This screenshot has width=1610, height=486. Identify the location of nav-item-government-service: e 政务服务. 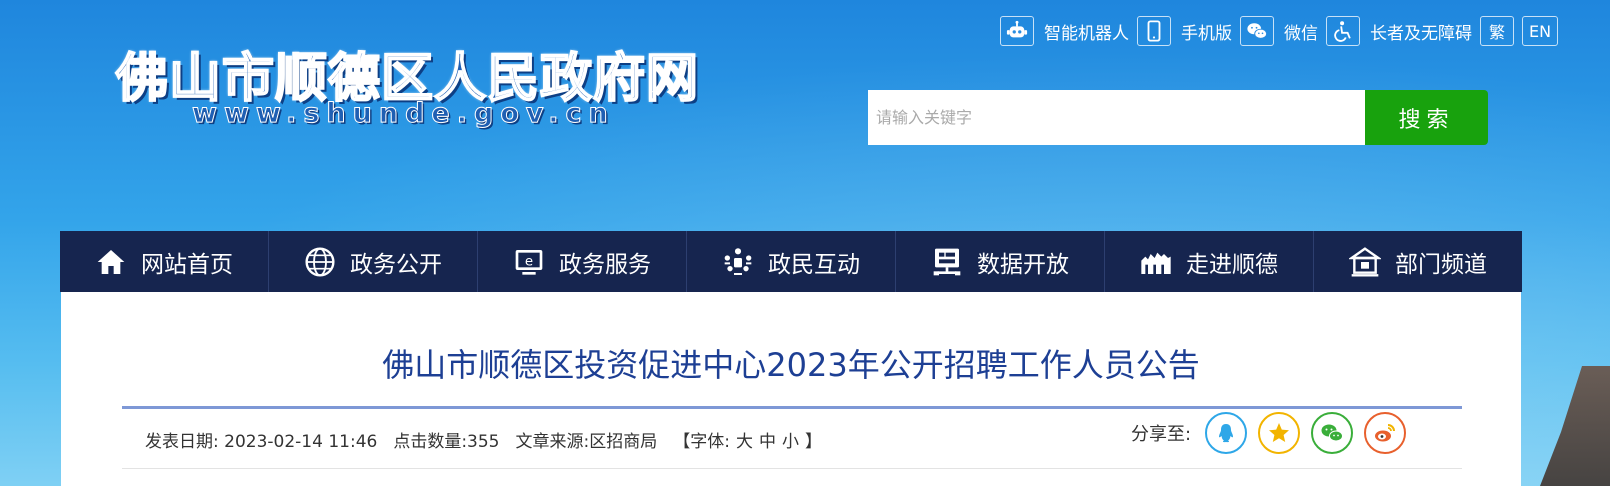
(582, 261).